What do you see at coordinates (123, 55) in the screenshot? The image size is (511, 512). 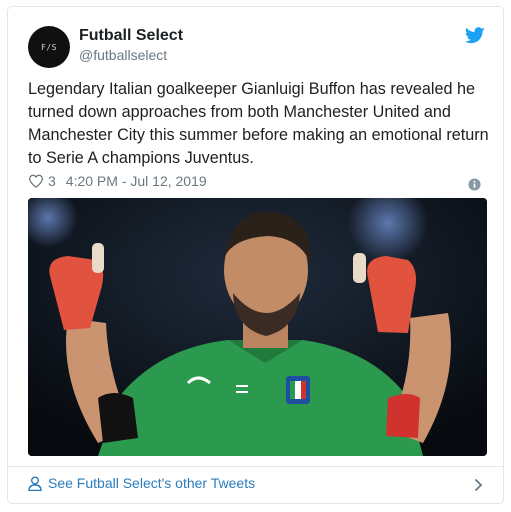 I see `author-handle: @futballselect` at bounding box center [123, 55].